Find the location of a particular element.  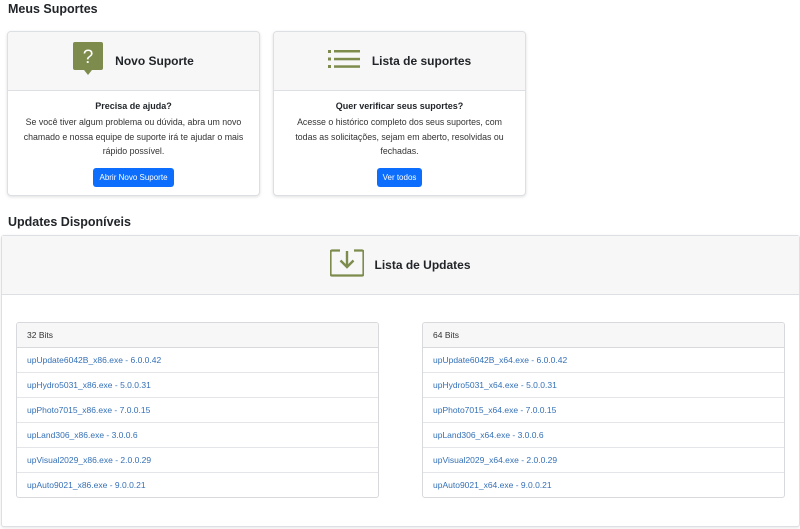

card-header: Lista de suportes is located at coordinates (399, 61).